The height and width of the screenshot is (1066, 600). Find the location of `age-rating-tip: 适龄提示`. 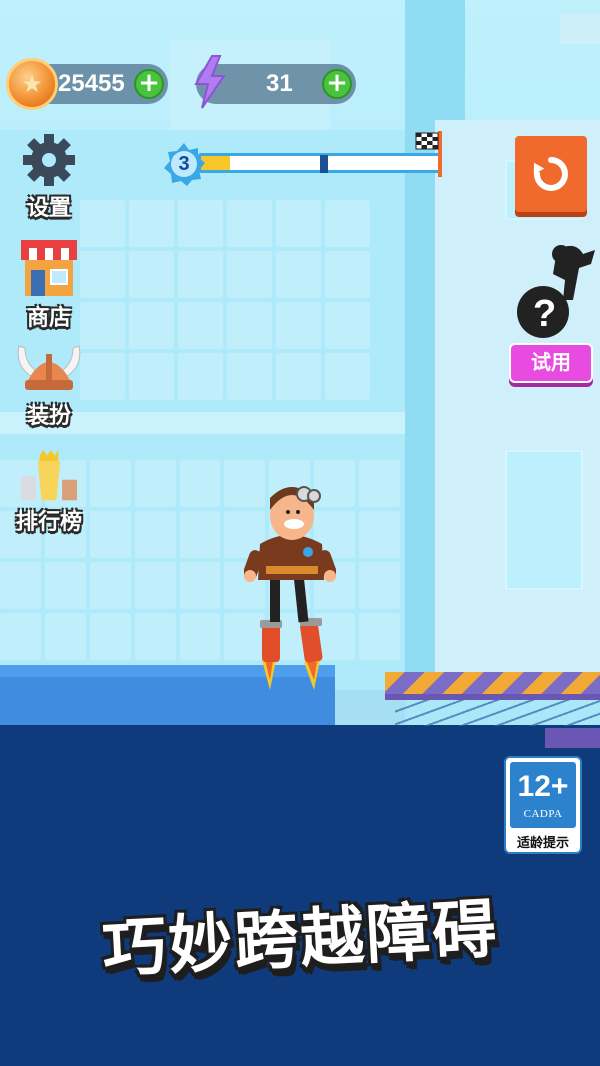

age-rating-tip: 适龄提示 is located at coordinates (542, 843).